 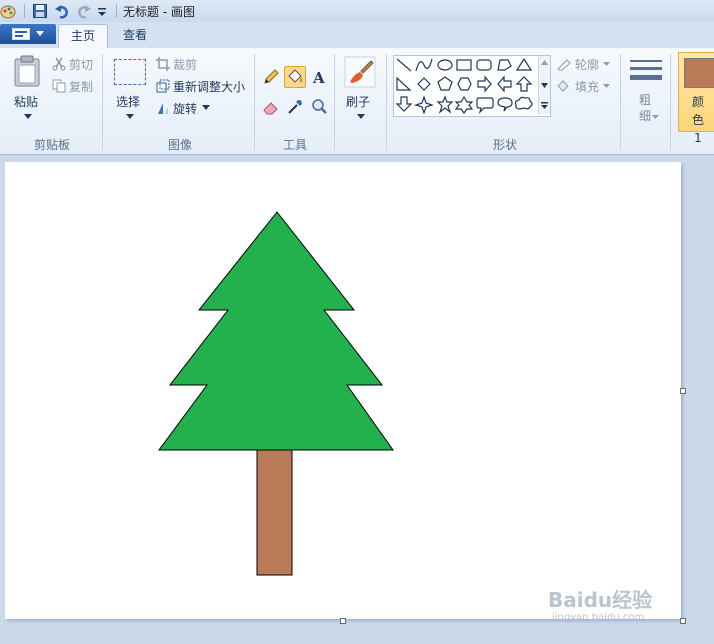 I want to click on group-label-shapes: 形状, so click(x=504, y=145).